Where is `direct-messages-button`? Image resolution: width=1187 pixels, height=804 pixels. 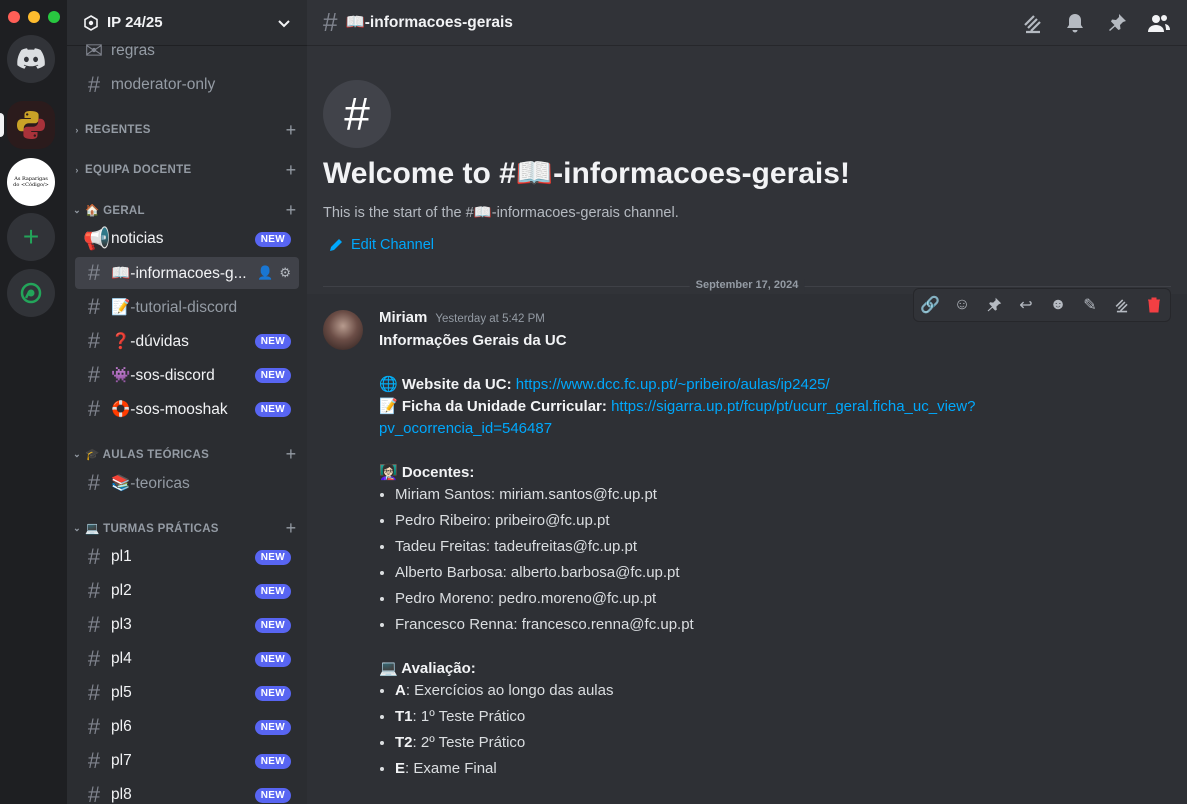
direct-messages-button is located at coordinates (31, 59).